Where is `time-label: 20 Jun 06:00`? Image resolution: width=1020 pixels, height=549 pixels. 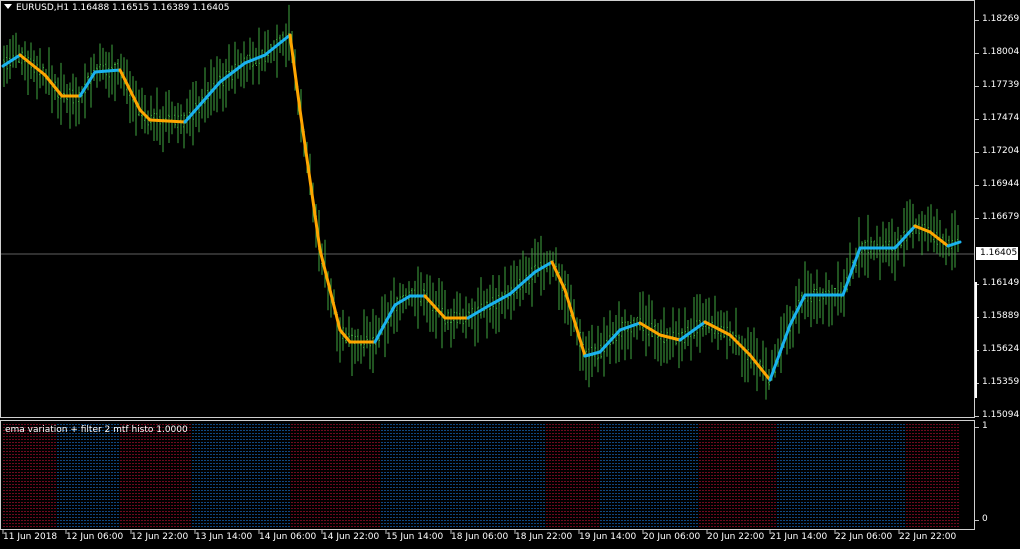
time-label: 20 Jun 06:00 is located at coordinates (672, 537).